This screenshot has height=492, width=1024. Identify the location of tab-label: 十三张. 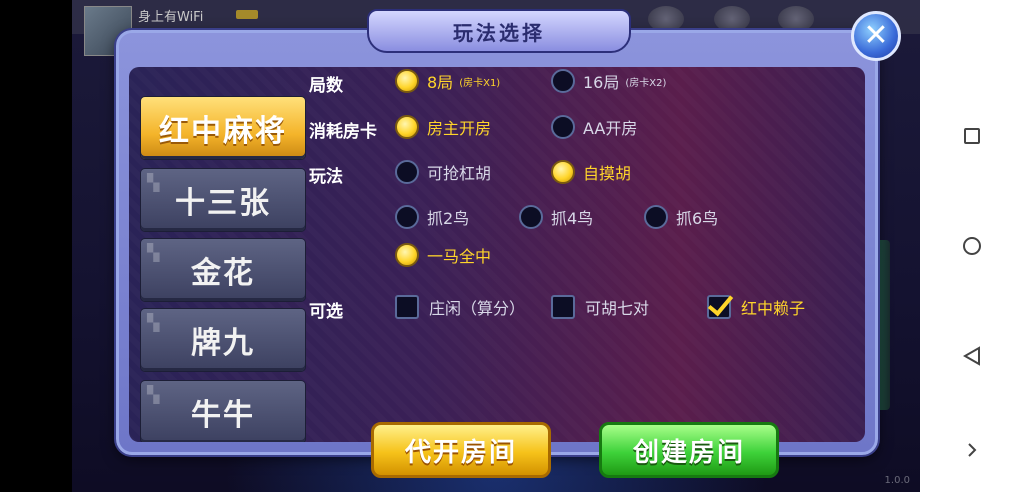
(223, 203).